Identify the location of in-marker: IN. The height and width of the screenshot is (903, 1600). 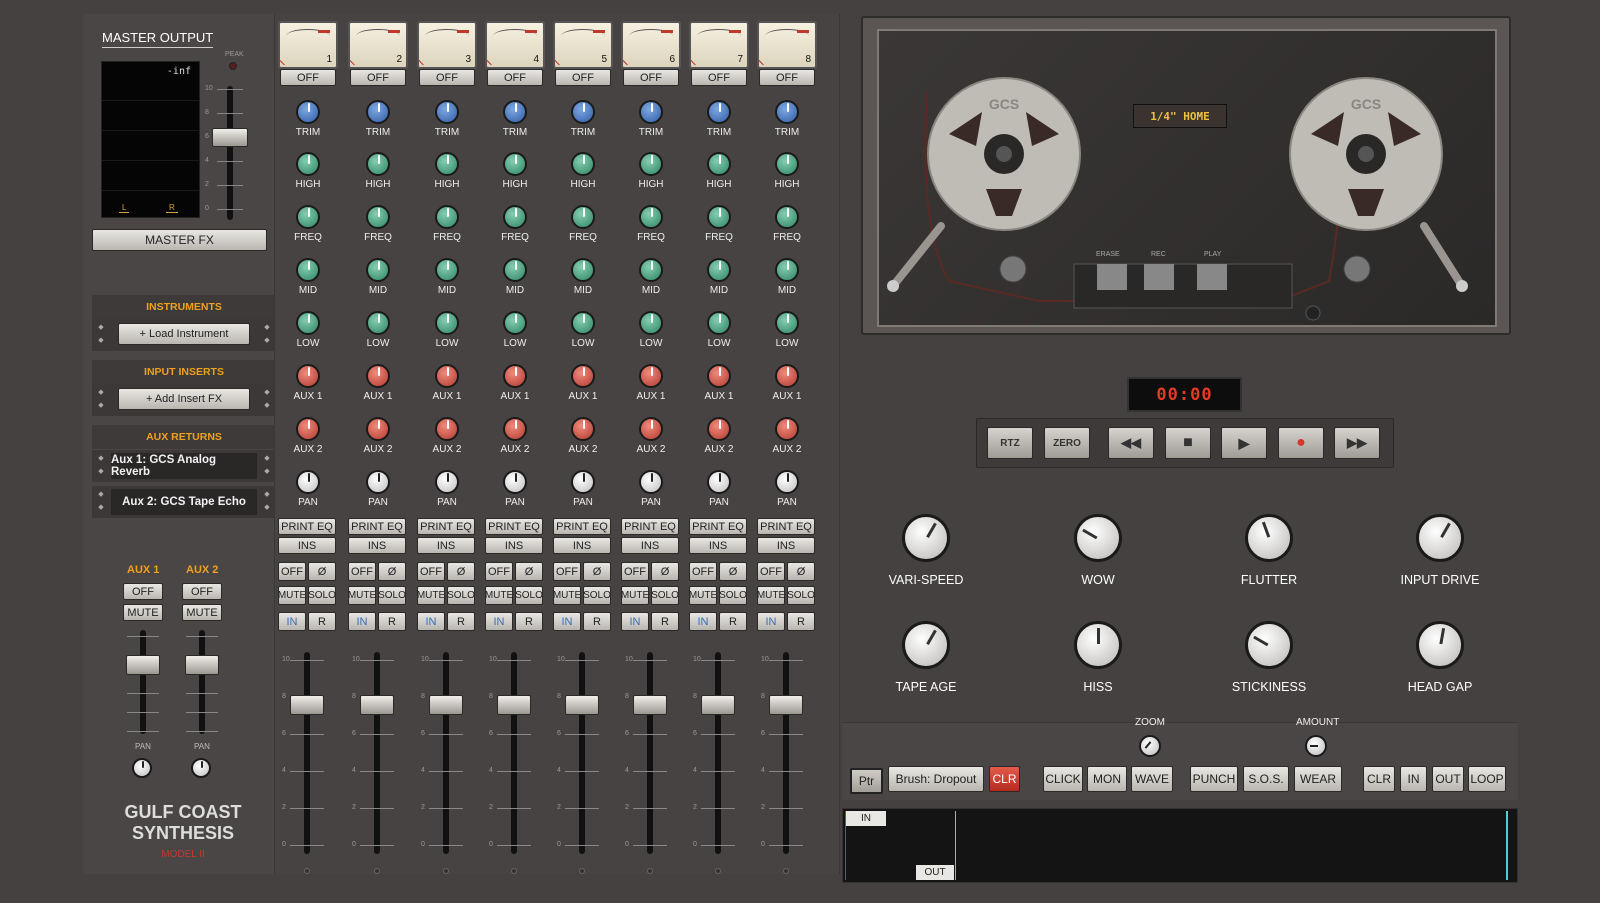
(866, 818).